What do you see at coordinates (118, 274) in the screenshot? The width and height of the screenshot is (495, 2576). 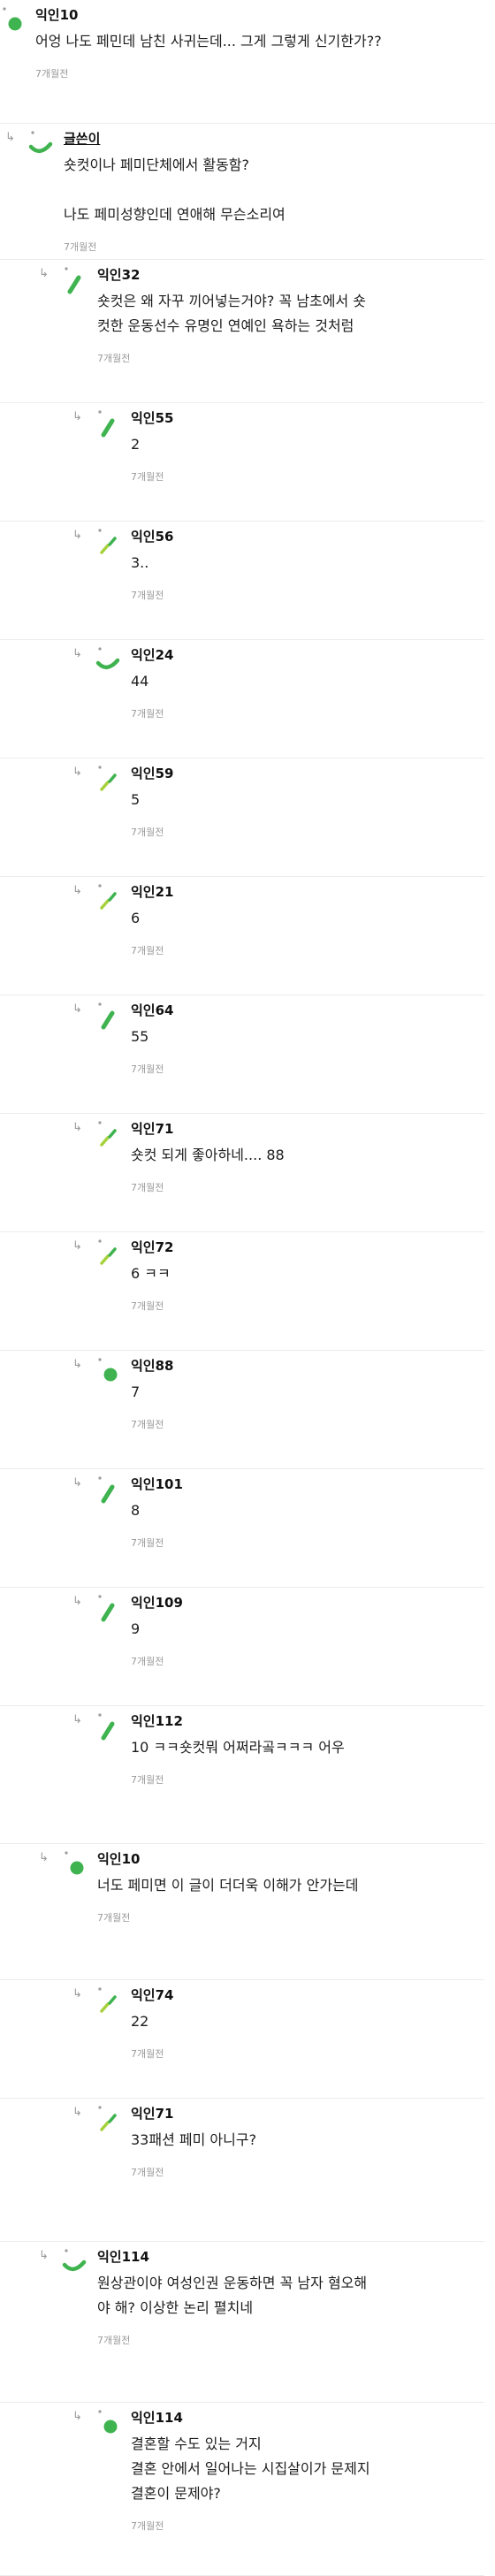 I see `commenter-name: 익인32` at bounding box center [118, 274].